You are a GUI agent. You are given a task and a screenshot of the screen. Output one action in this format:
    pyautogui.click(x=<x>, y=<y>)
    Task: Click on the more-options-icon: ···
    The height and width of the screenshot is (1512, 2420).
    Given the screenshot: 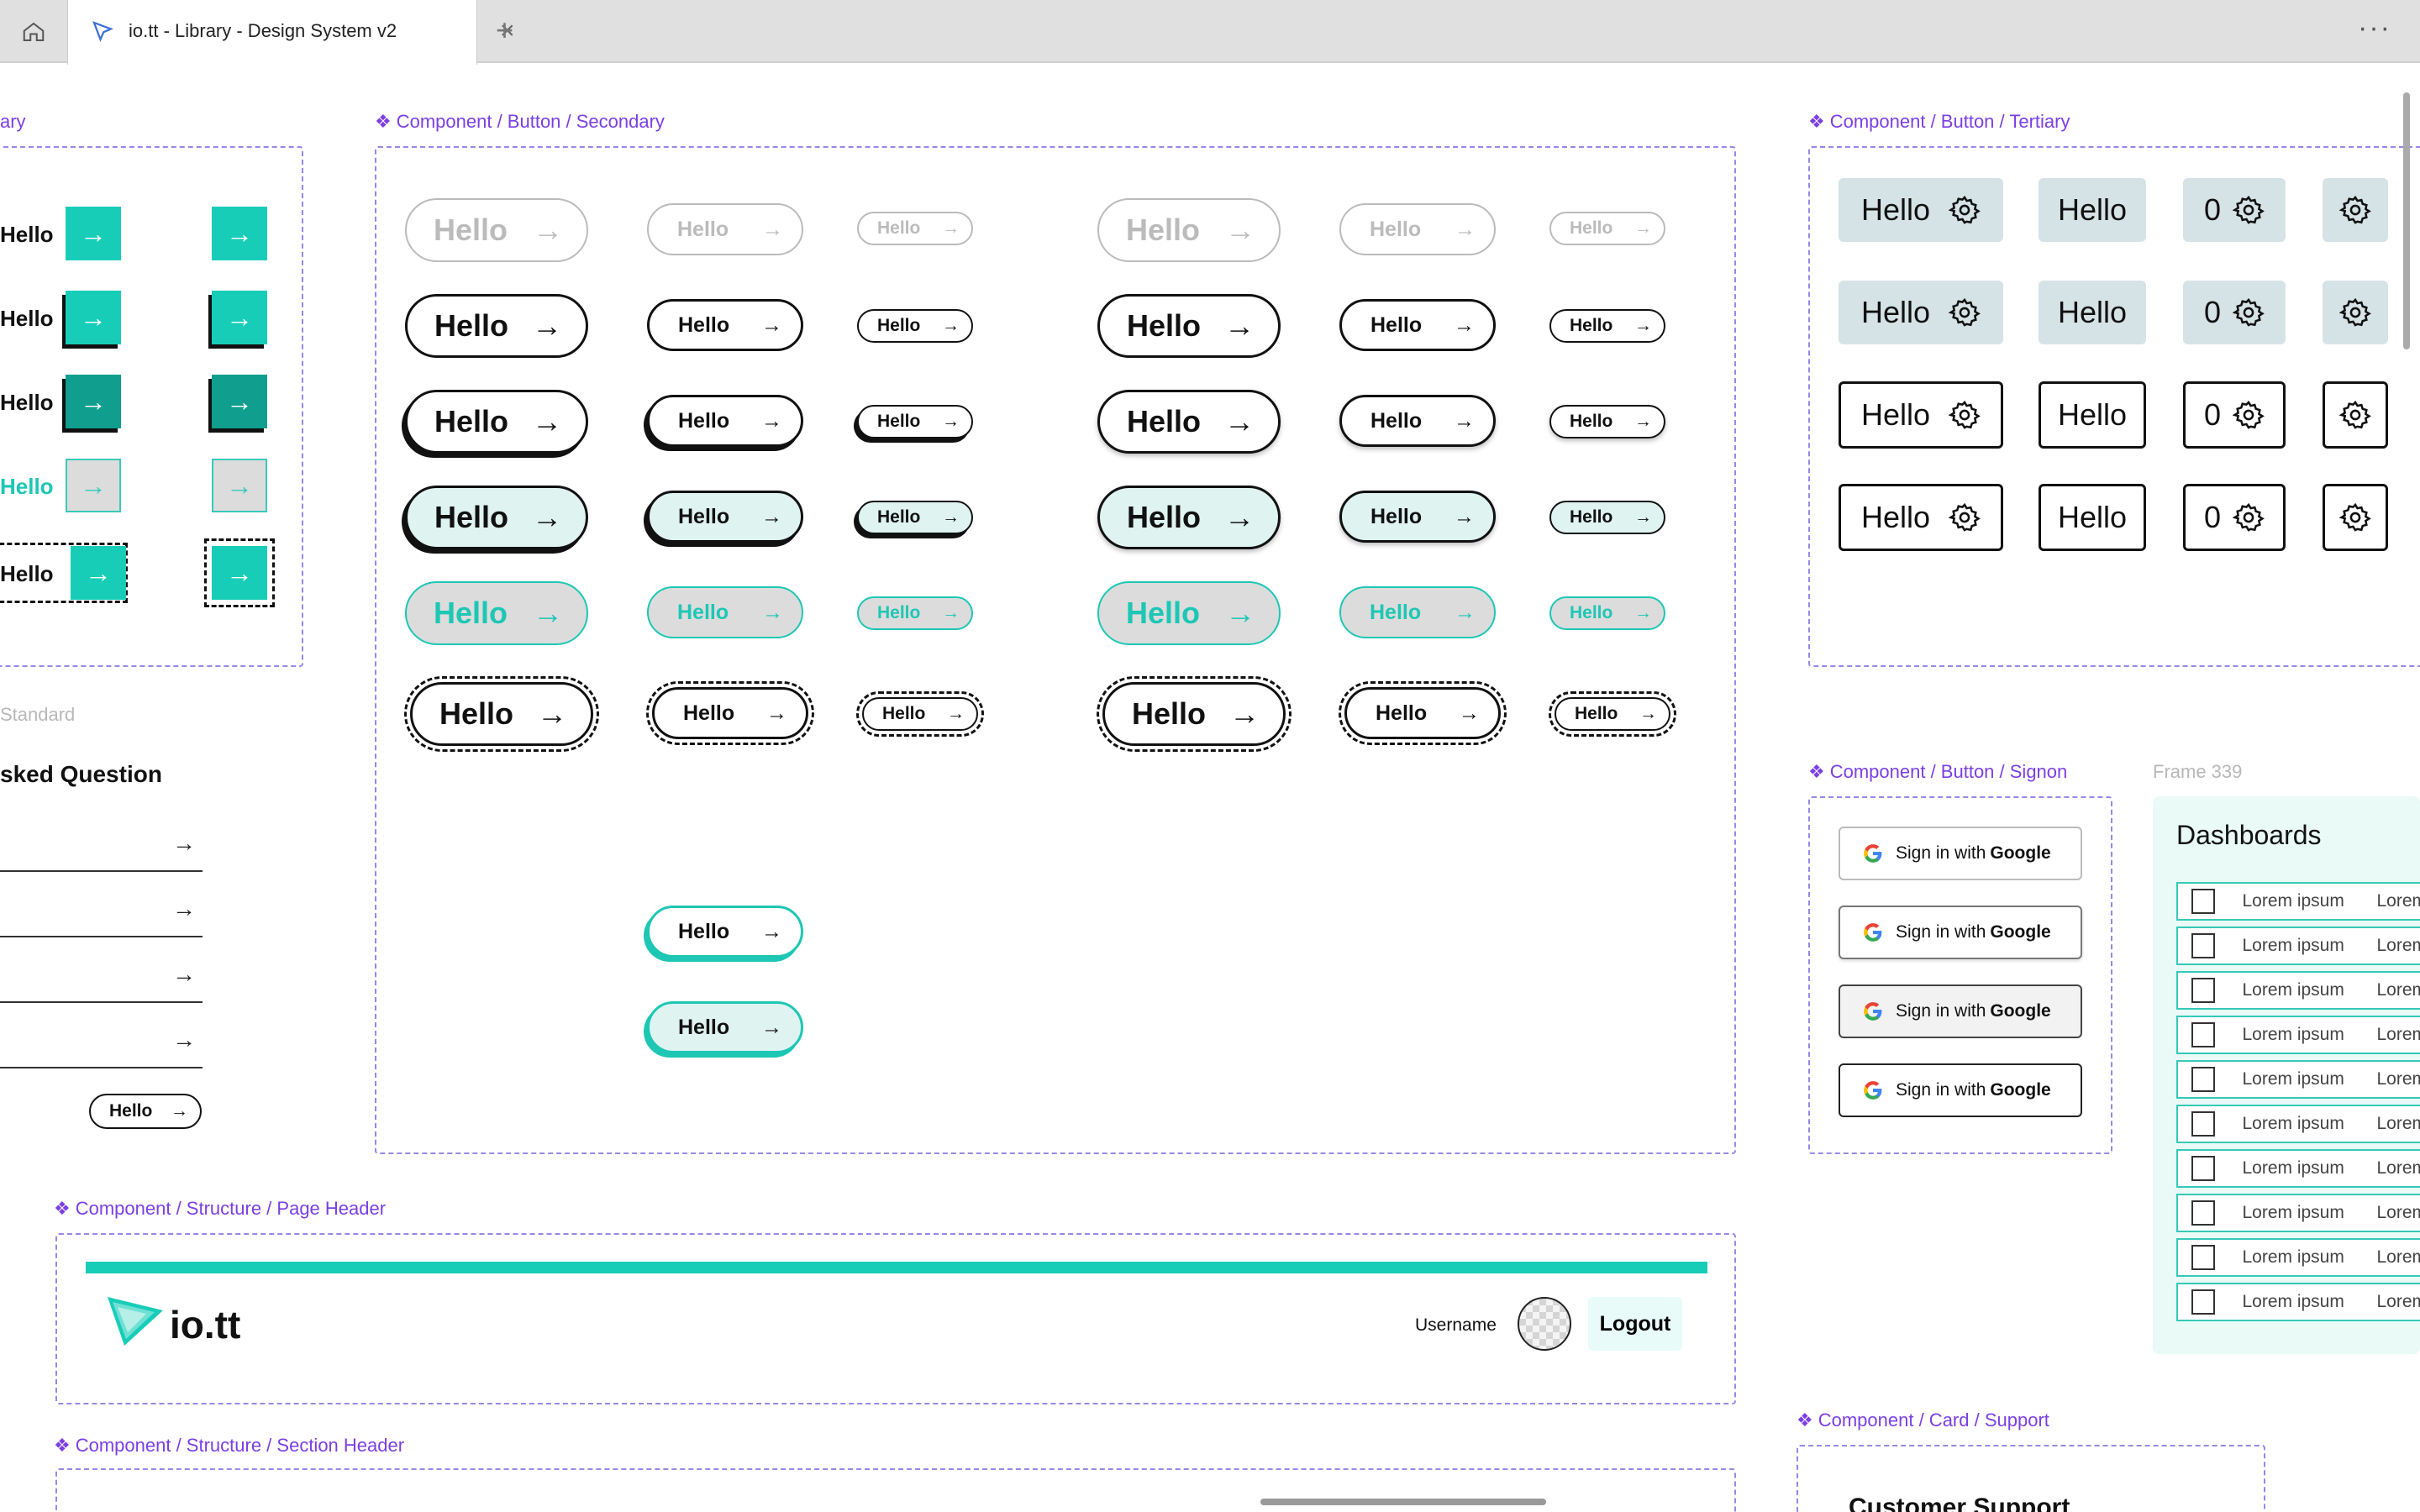 What is the action you would take?
    pyautogui.click(x=2374, y=28)
    